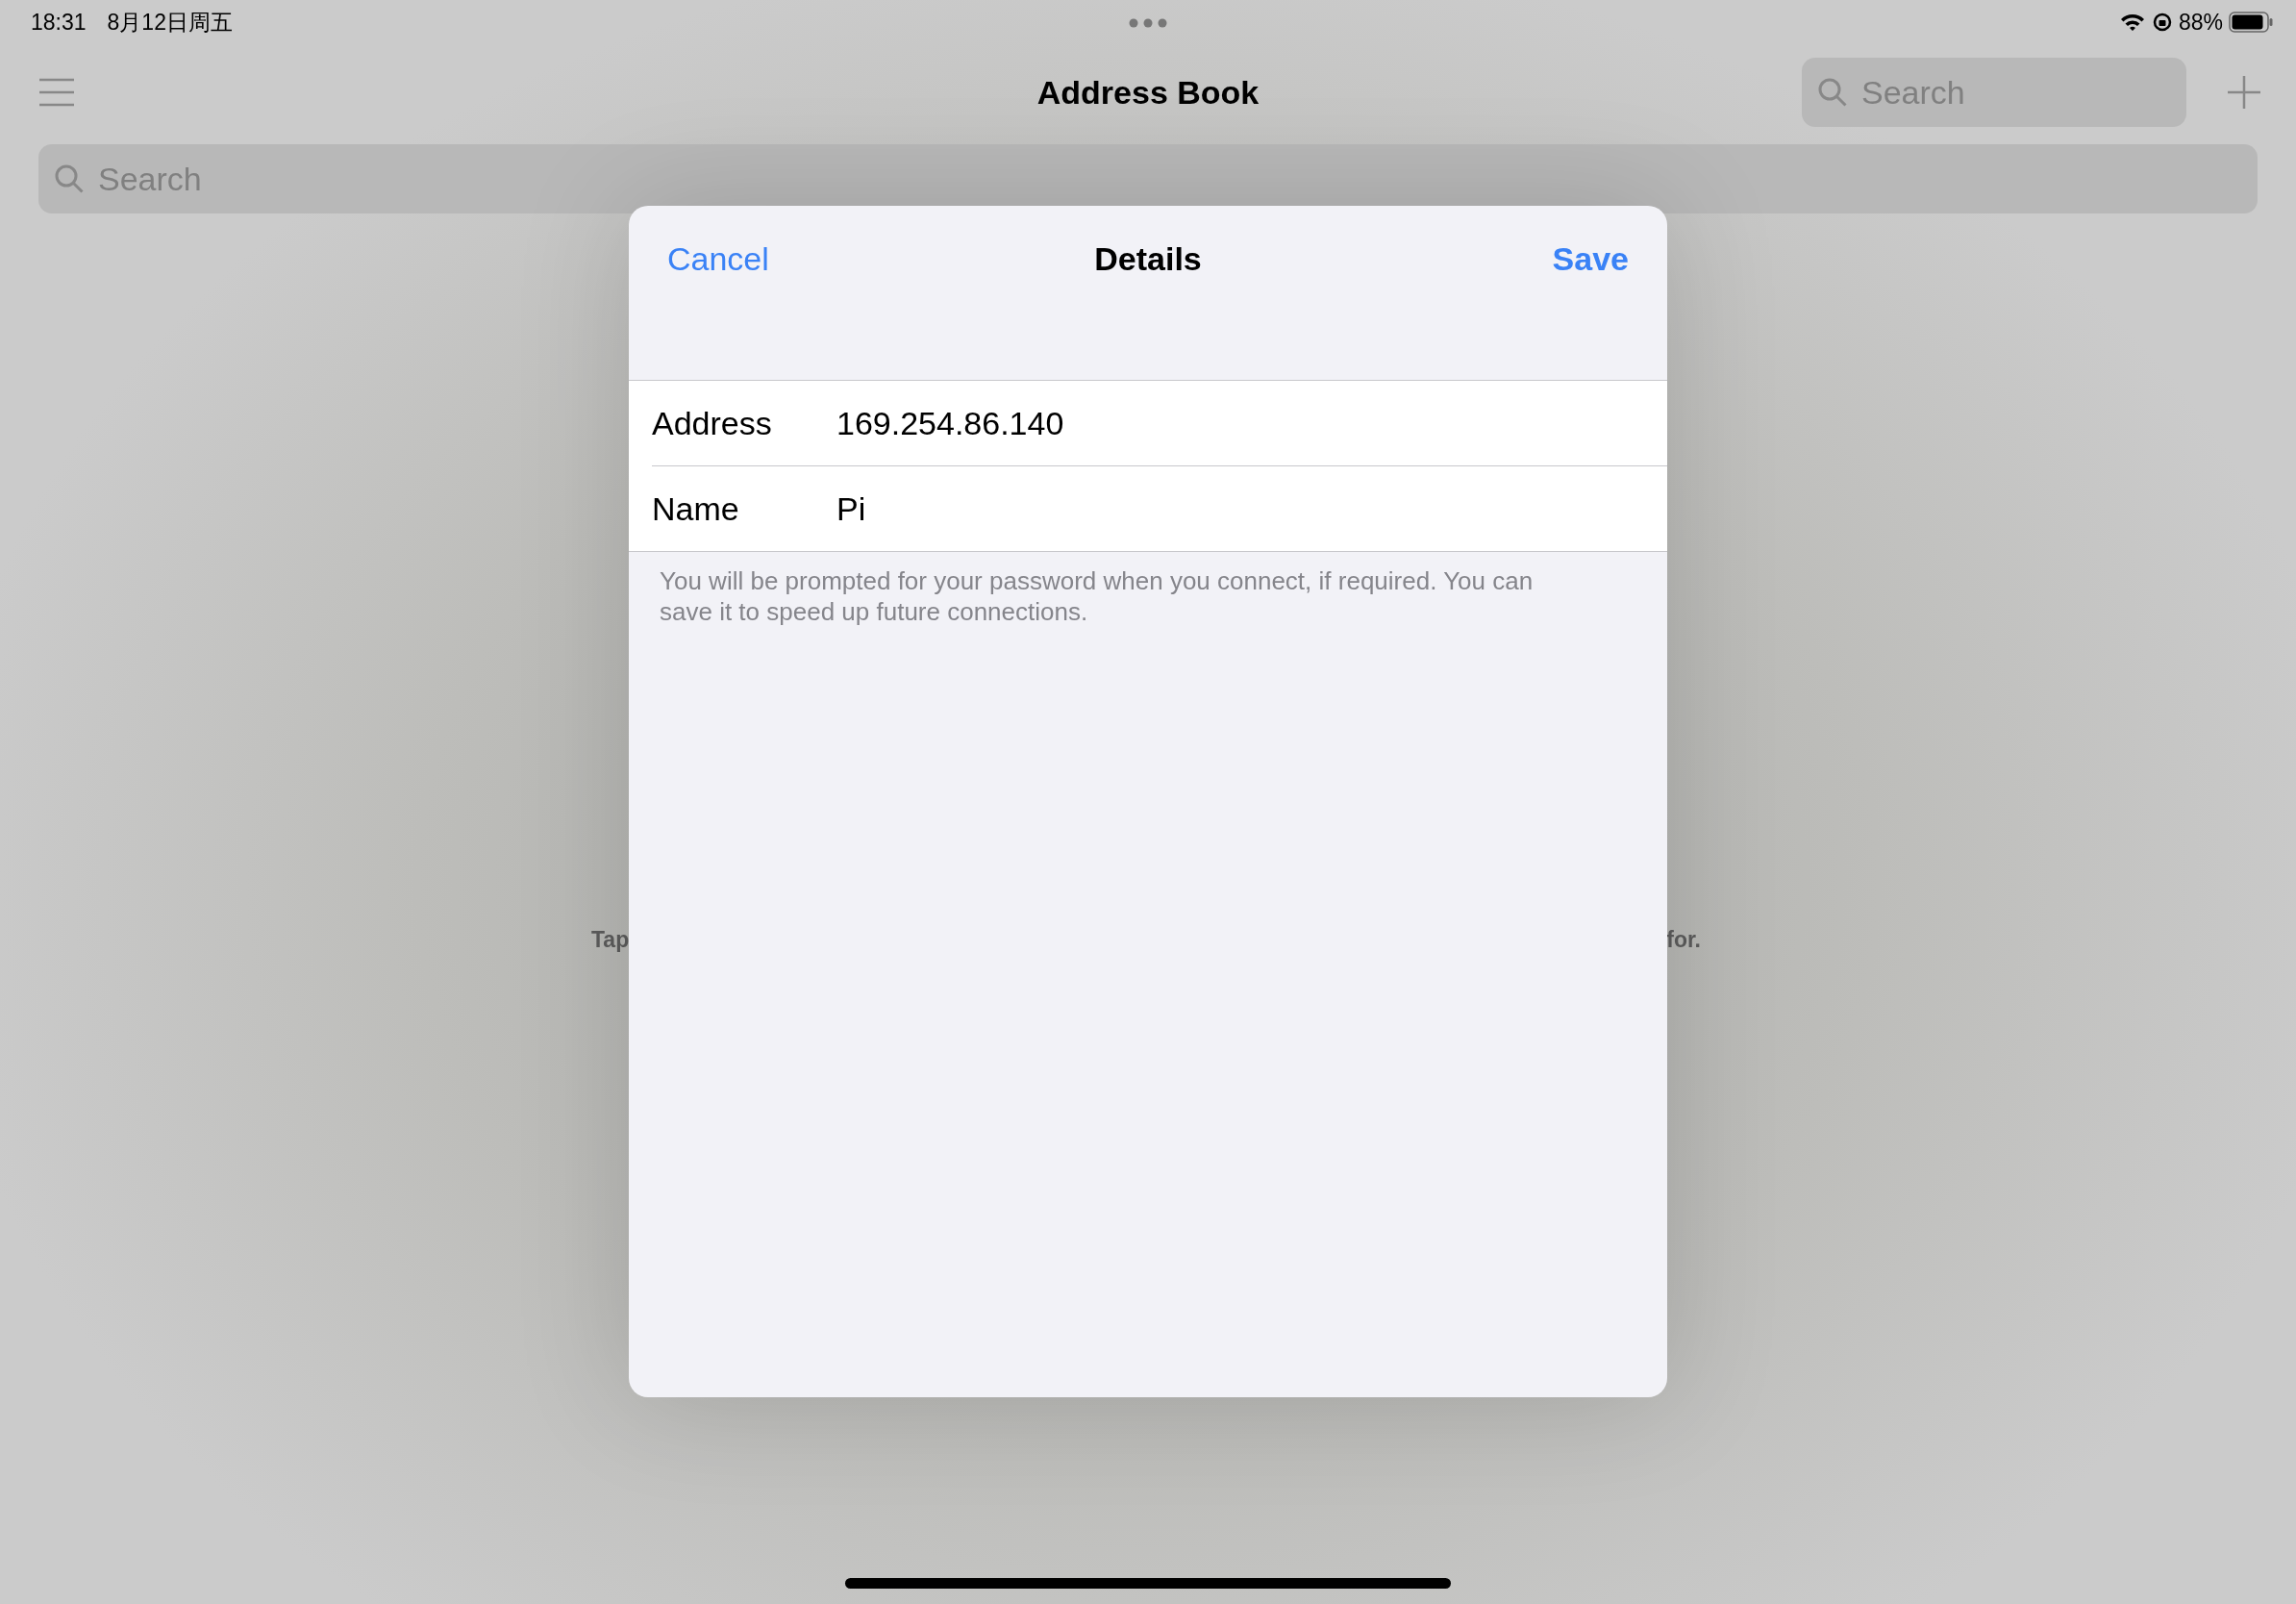 The image size is (2296, 1604). What do you see at coordinates (2162, 22) in the screenshot?
I see `rotation-lock-icon` at bounding box center [2162, 22].